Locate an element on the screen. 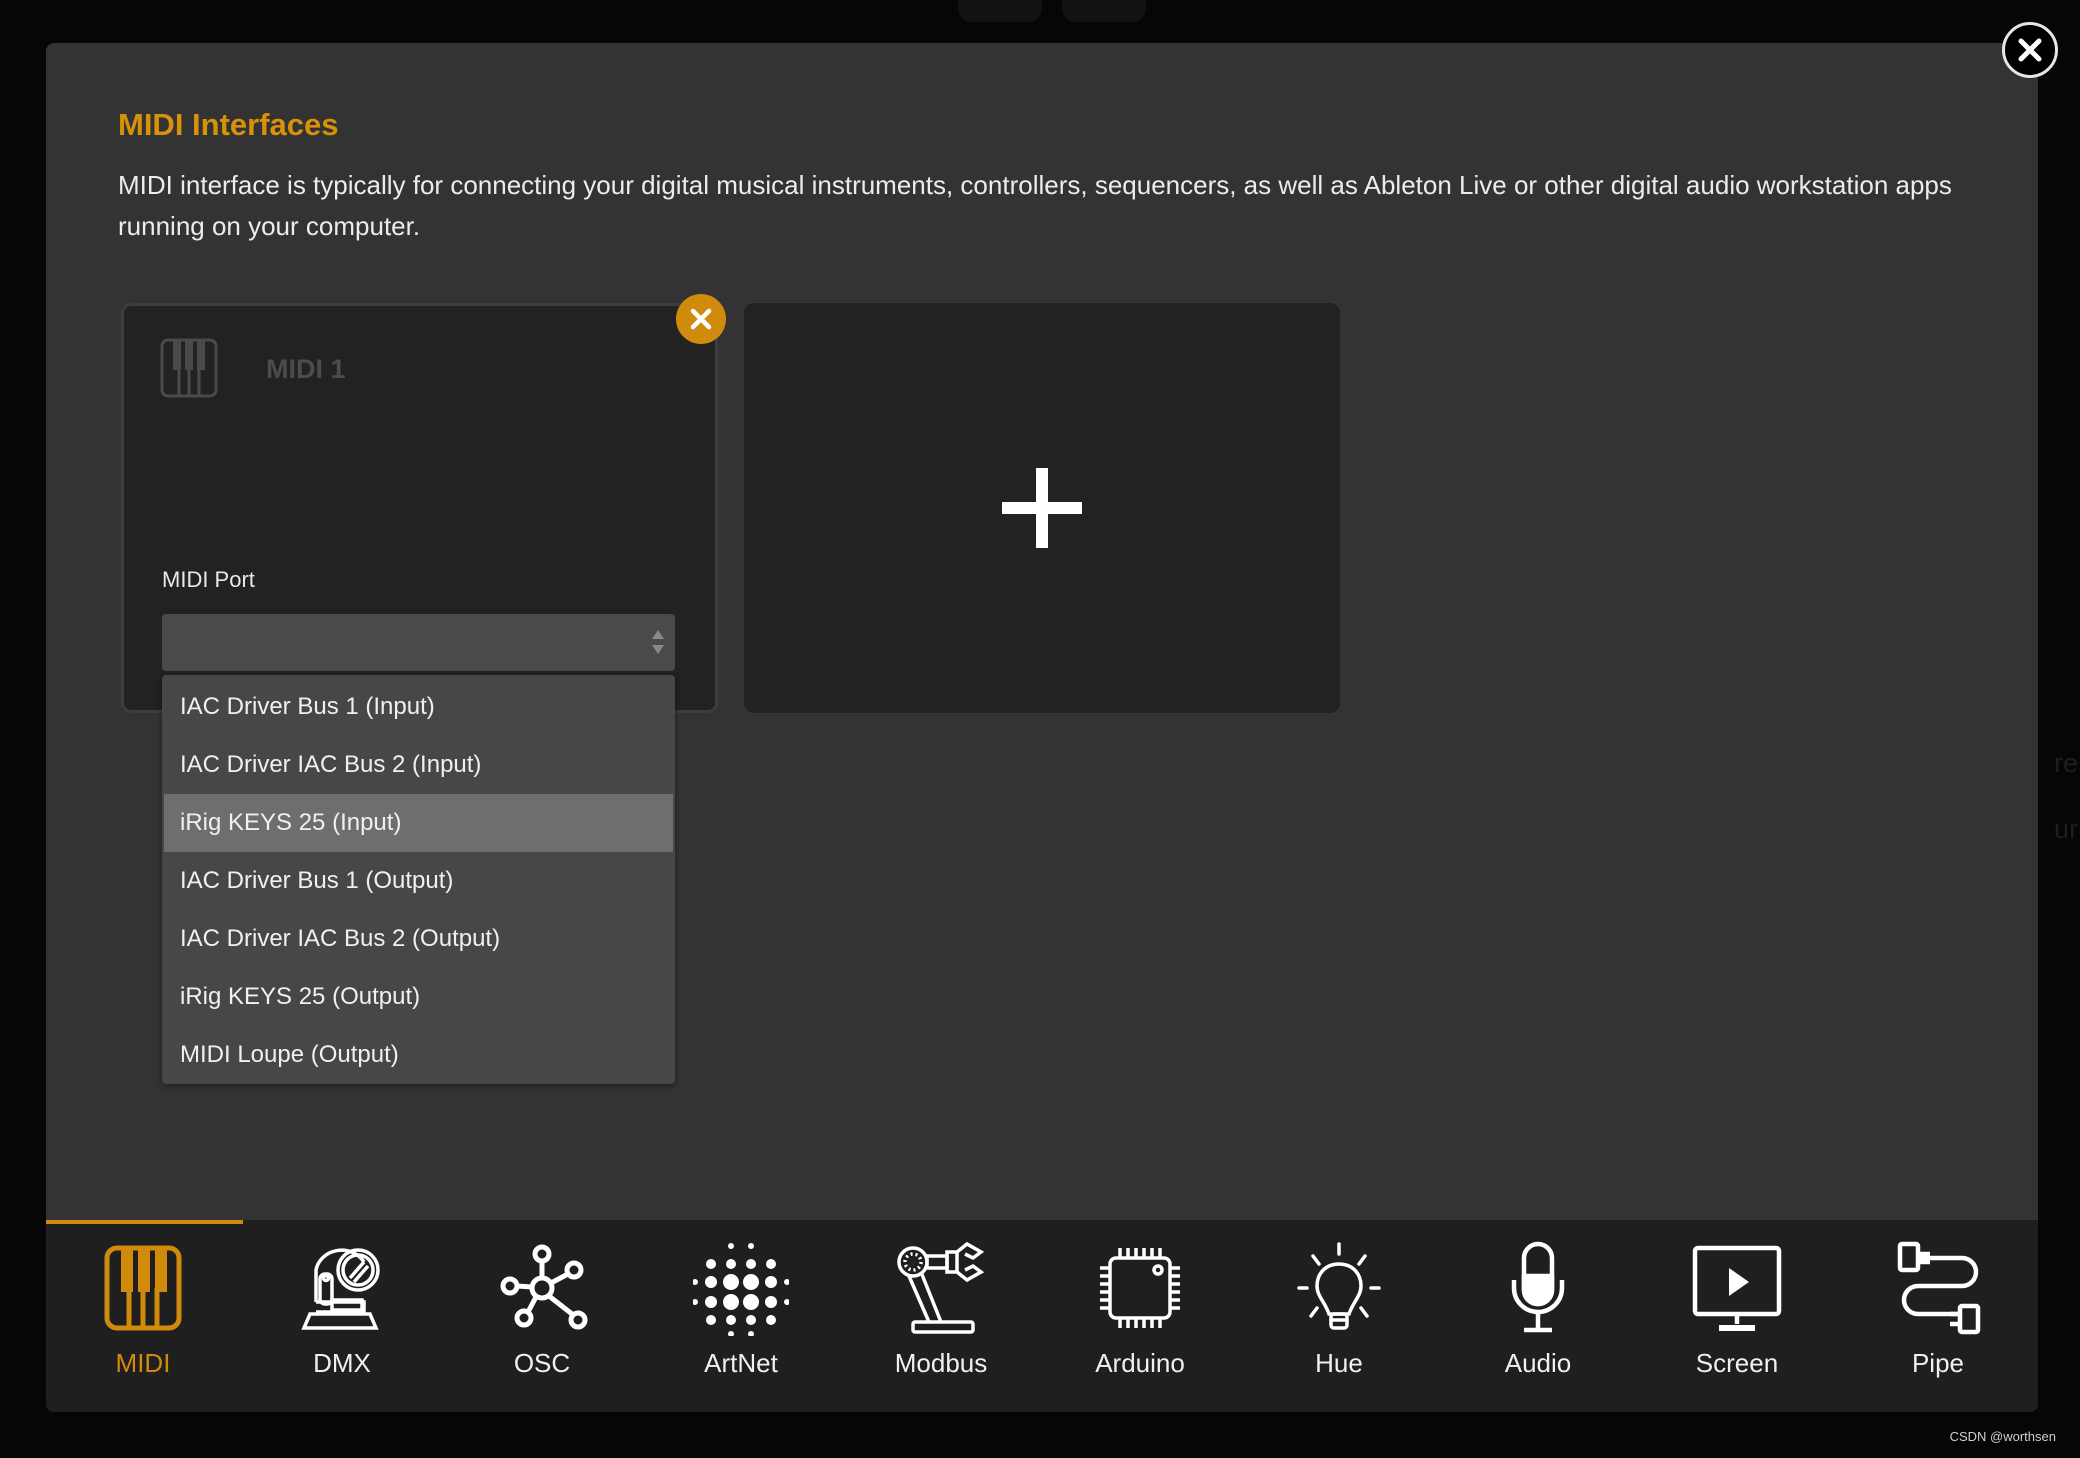  dropdown-option: IAC Driver IAC Bus 2 (Input) is located at coordinates (418, 765).